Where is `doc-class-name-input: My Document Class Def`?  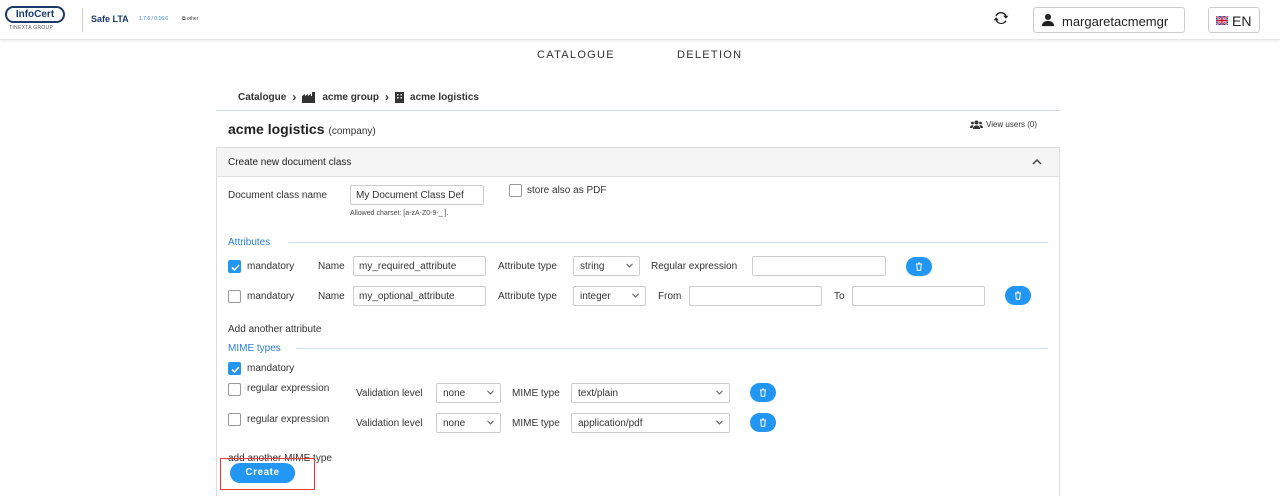
doc-class-name-input: My Document Class Def is located at coordinates (417, 195).